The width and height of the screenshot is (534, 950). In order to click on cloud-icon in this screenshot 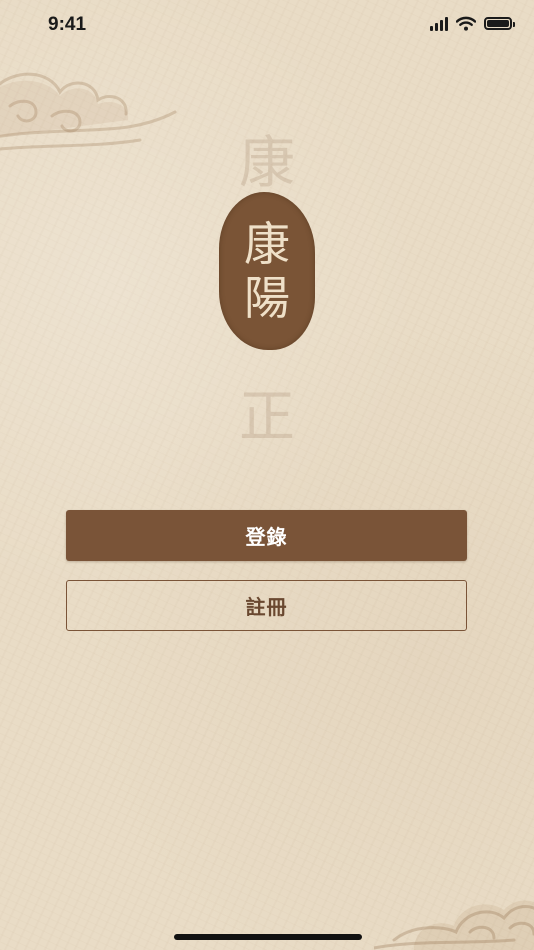, I will do `click(454, 925)`.